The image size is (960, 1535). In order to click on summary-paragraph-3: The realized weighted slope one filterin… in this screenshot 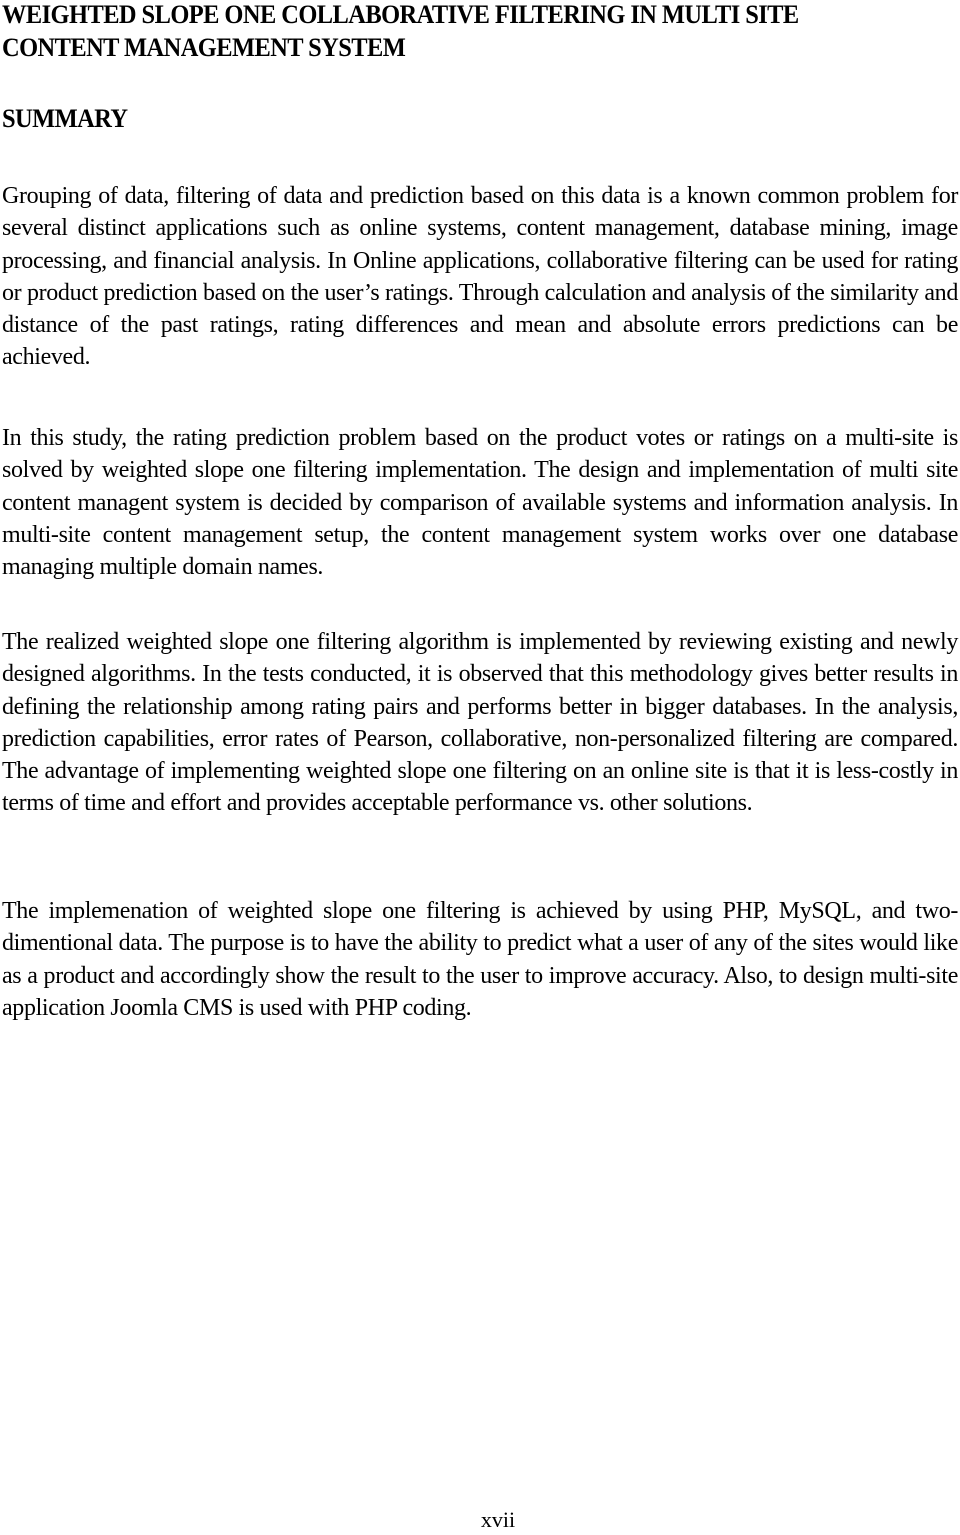, I will do `click(480, 723)`.